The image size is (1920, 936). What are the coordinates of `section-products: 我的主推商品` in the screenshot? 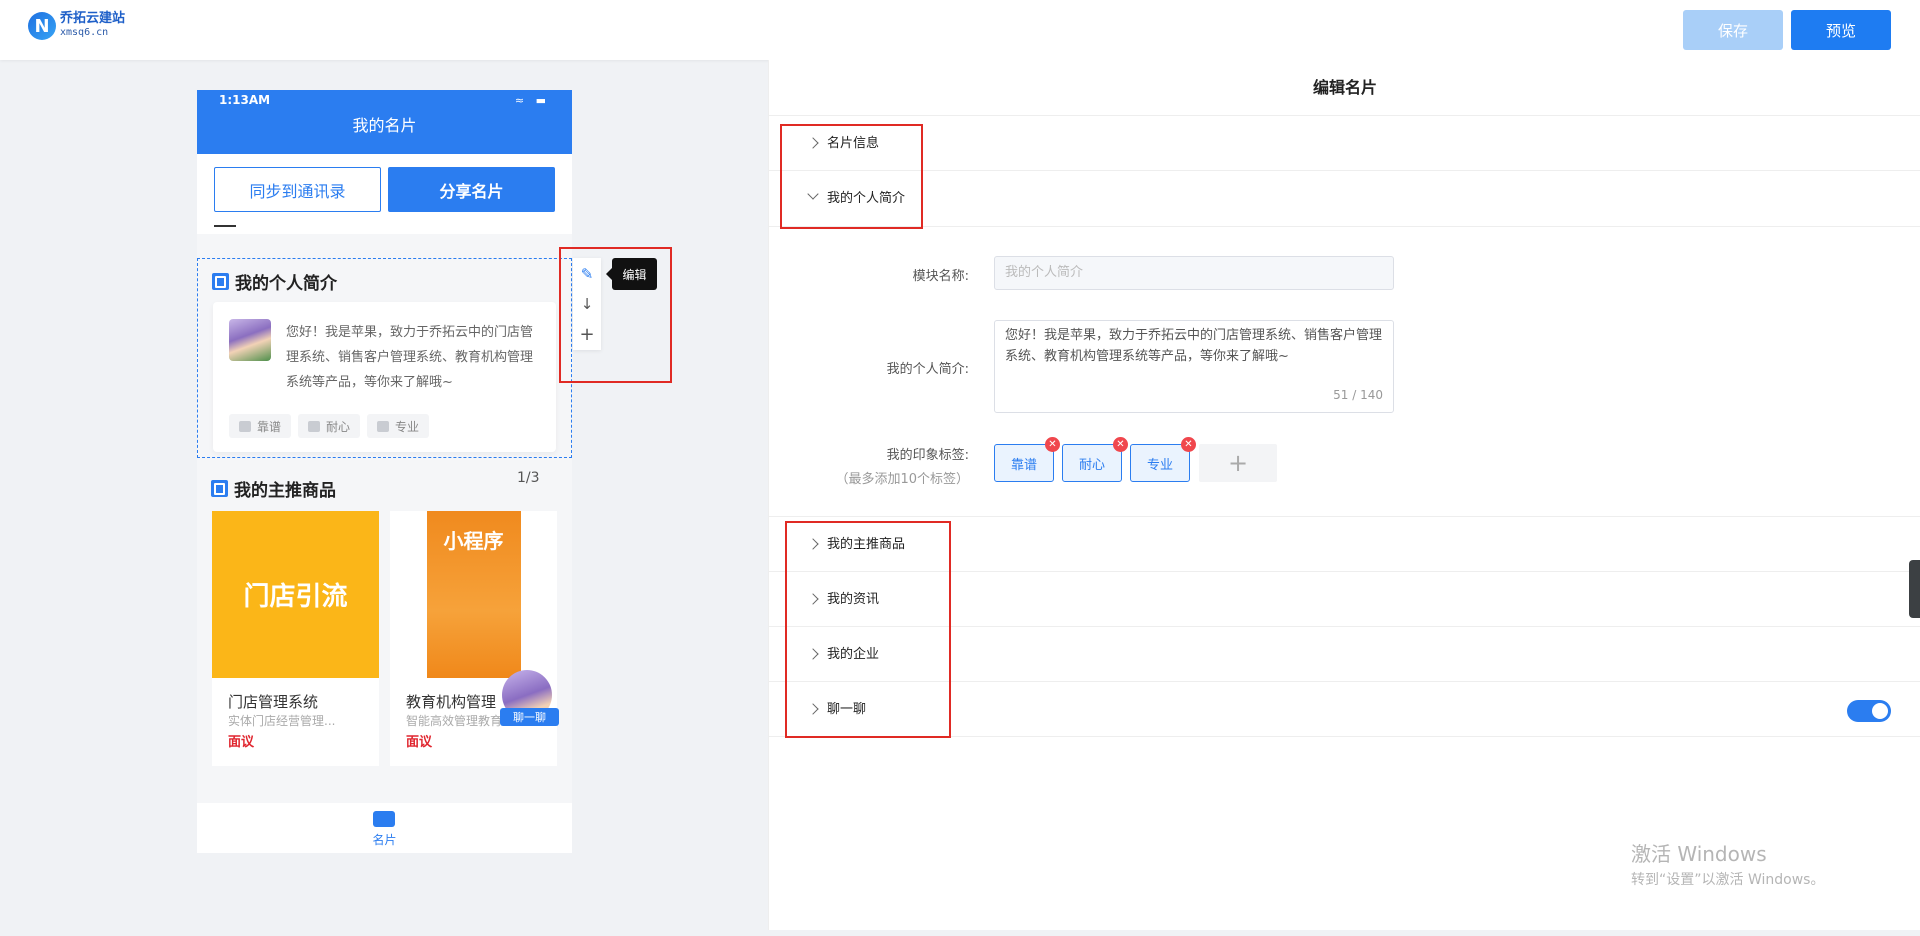 It's located at (1344, 544).